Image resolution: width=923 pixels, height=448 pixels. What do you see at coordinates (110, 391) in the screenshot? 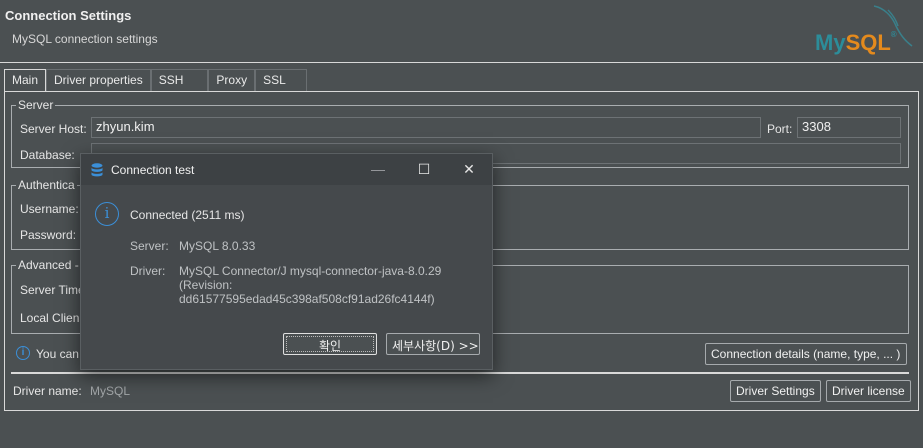
I see `driver-name-value: MySQL` at bounding box center [110, 391].